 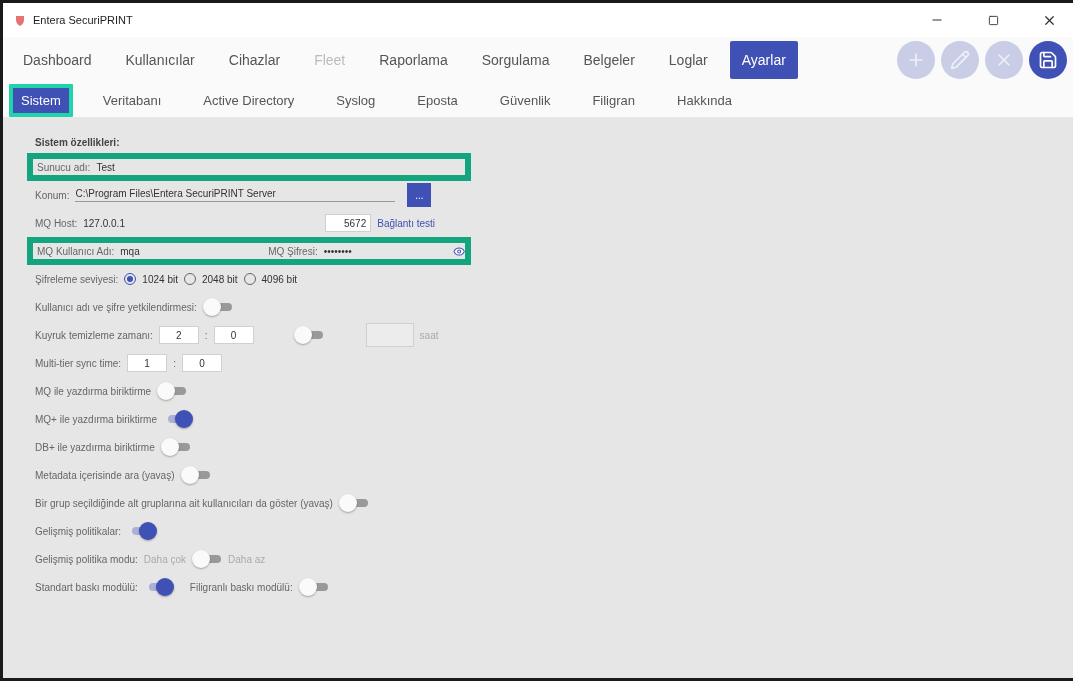 I want to click on radio-label: 1024 bit, so click(x=160, y=279).